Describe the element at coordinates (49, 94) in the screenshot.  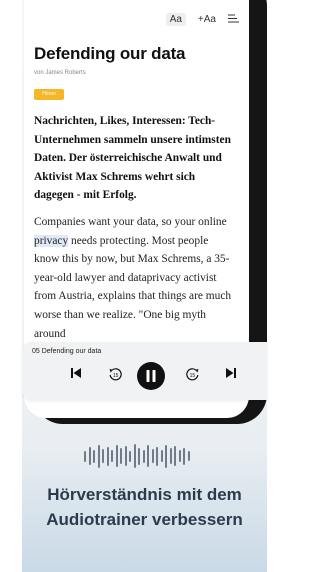
I see `audio-tag-badge: Hören` at that location.